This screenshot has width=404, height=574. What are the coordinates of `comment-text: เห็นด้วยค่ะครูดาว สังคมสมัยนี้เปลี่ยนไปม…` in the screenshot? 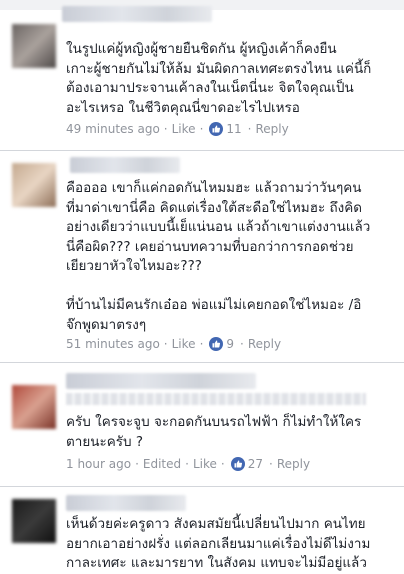 It's located at (218, 543).